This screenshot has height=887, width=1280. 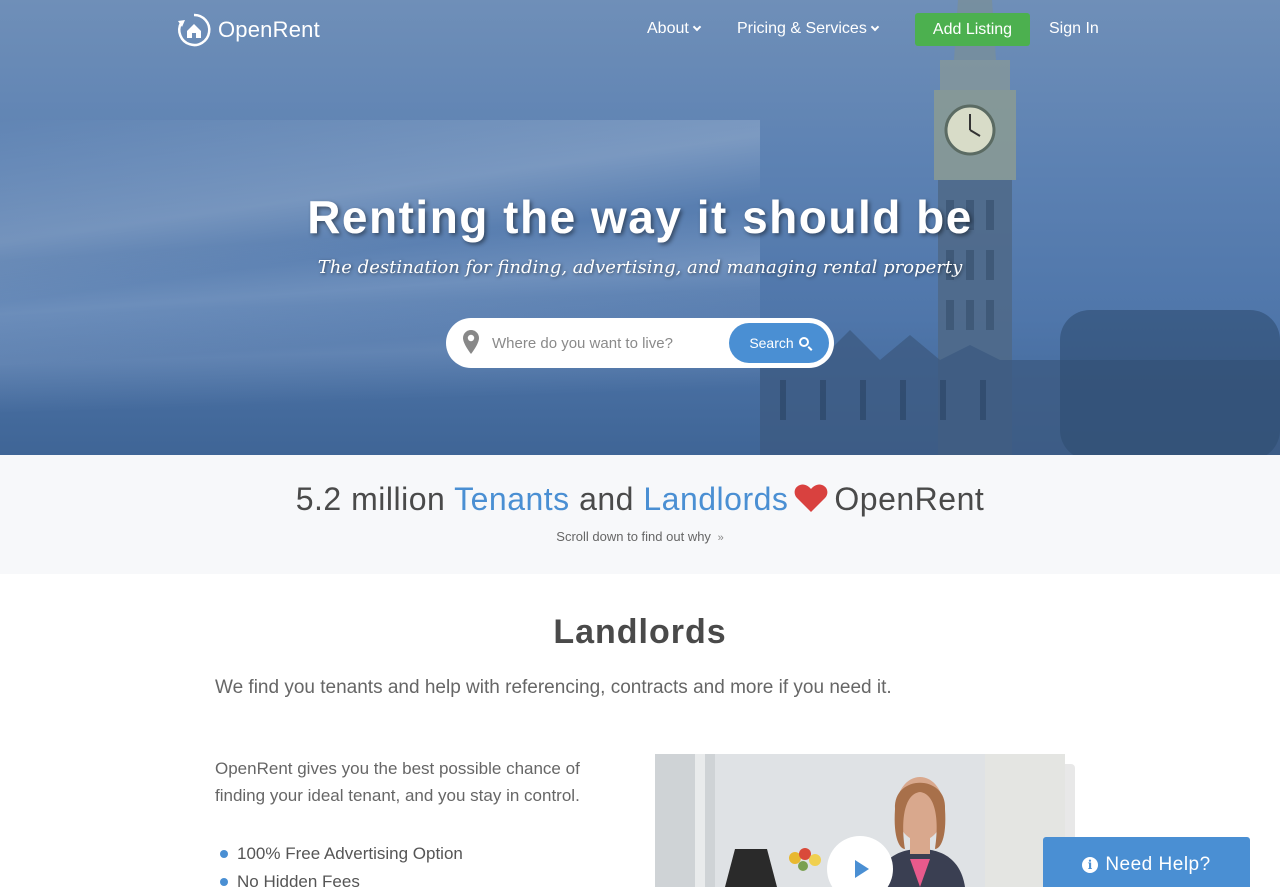 I want to click on tenants-link: Tenants, so click(x=512, y=499).